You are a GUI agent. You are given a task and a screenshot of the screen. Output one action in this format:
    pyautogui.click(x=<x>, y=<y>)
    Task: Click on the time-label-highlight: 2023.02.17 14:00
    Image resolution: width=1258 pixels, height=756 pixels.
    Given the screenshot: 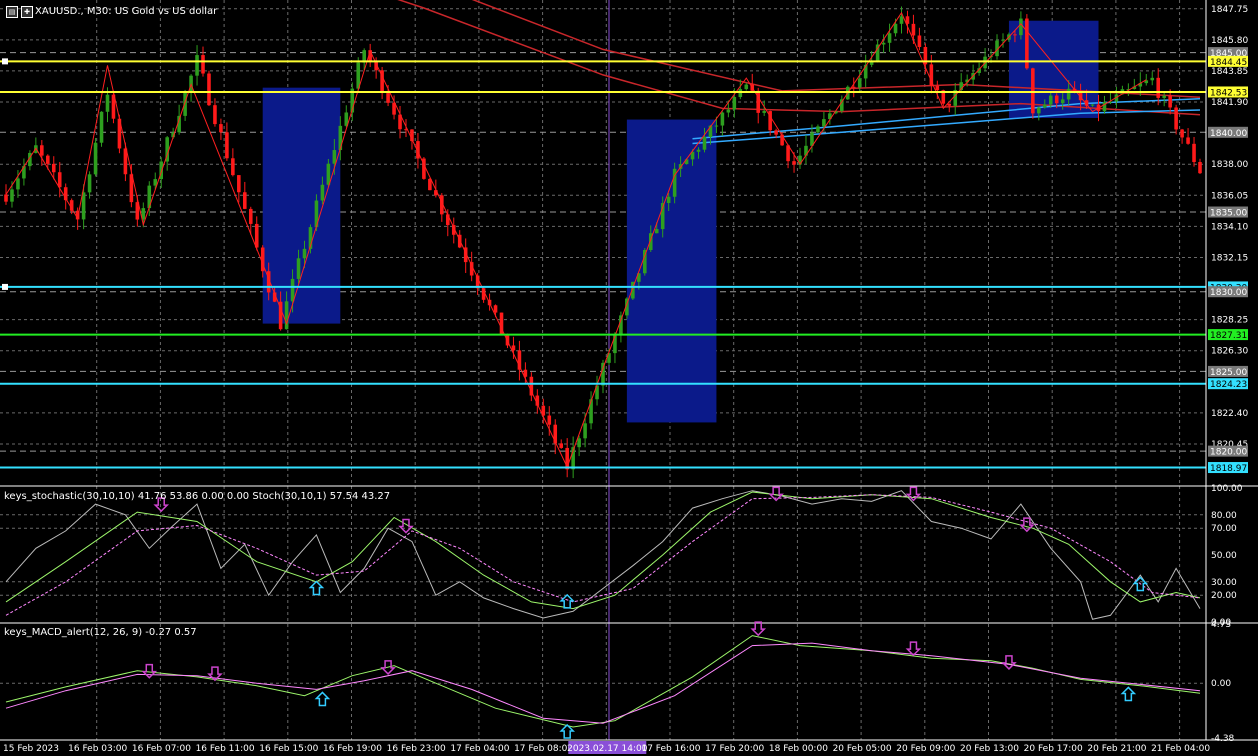 What is the action you would take?
    pyautogui.click(x=607, y=749)
    